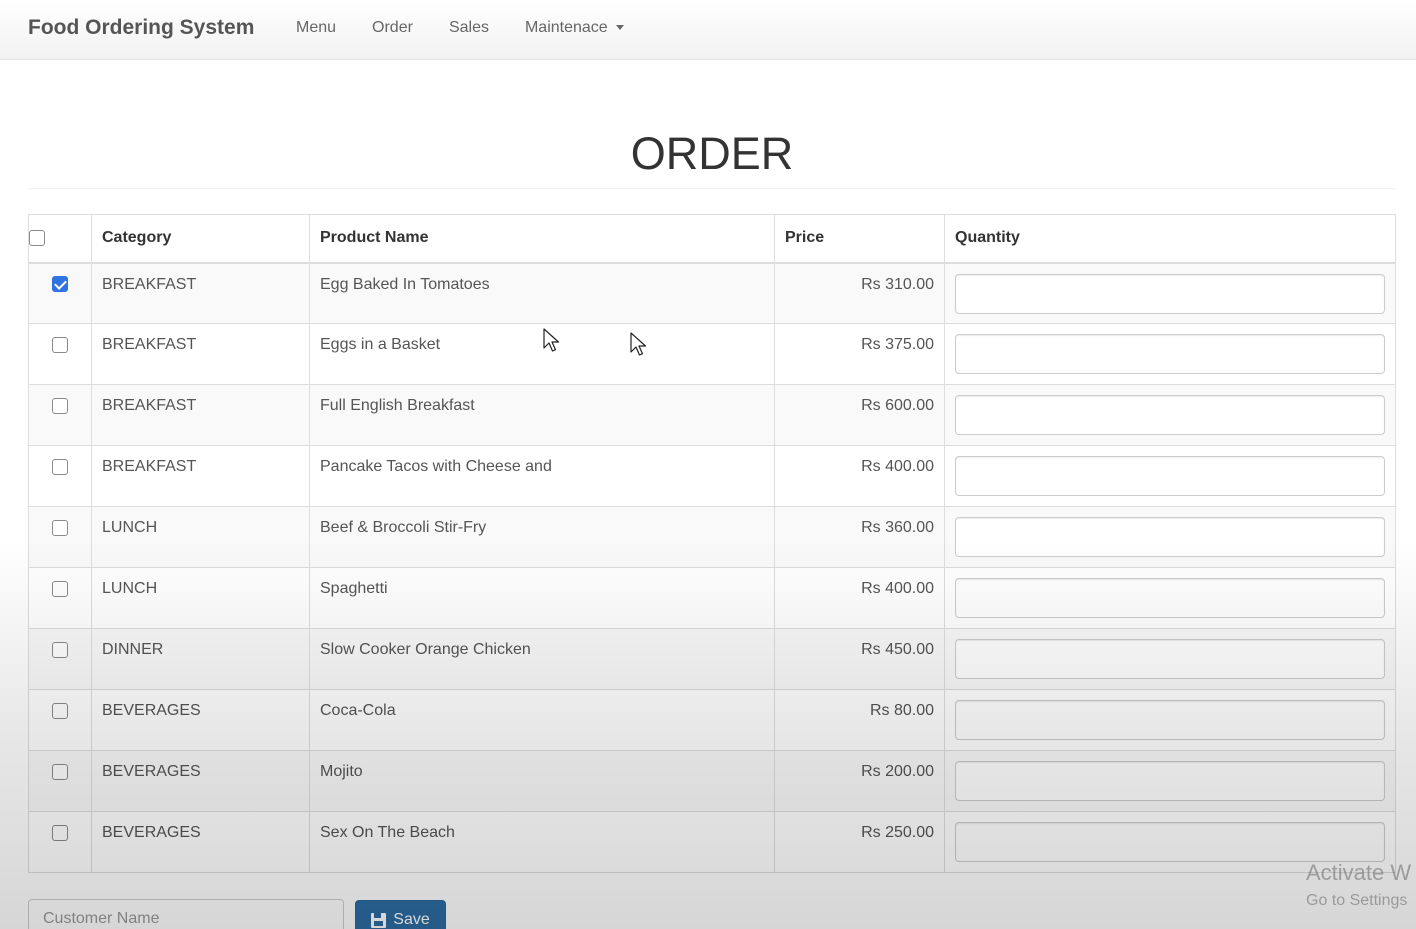  I want to click on row-product-name: Pancake Tacos with Cheese and, so click(542, 476).